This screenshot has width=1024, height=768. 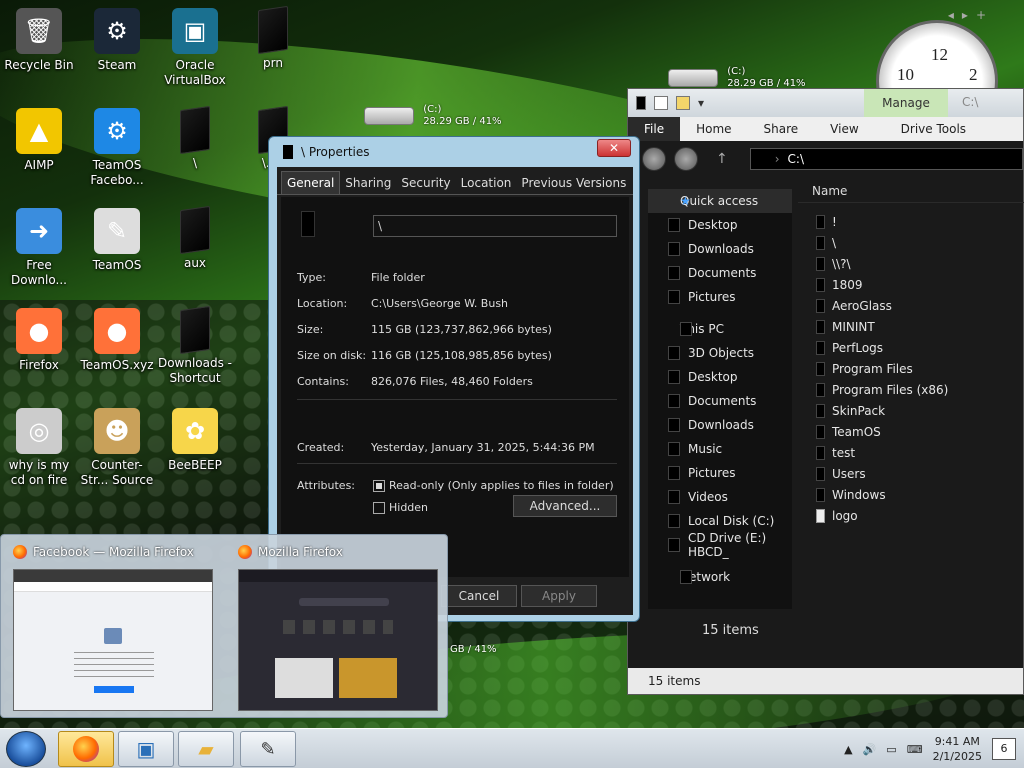 What do you see at coordinates (479, 596) in the screenshot?
I see `cancel-button: Cancel` at bounding box center [479, 596].